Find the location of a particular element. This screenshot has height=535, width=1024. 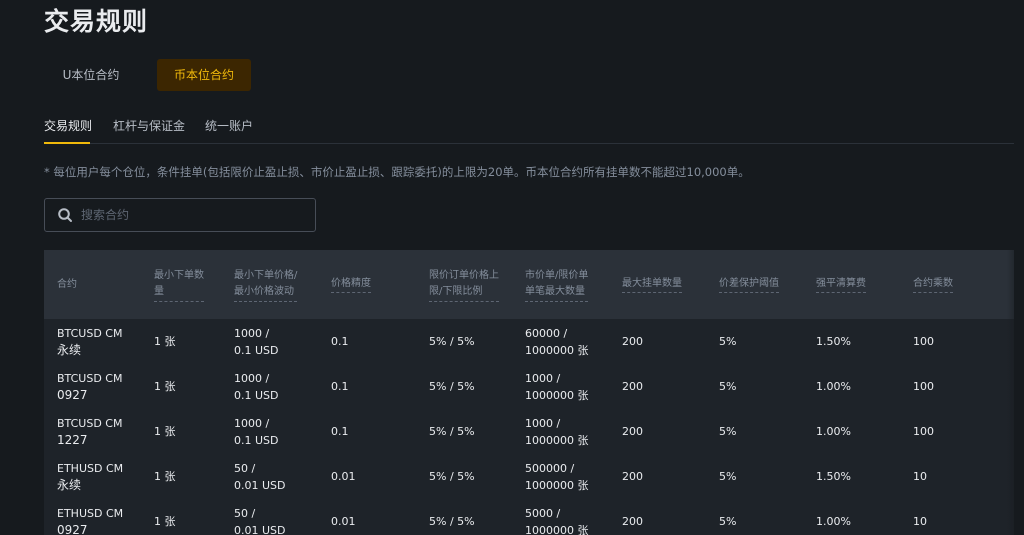

page-title: 交易规则 is located at coordinates (96, 21).